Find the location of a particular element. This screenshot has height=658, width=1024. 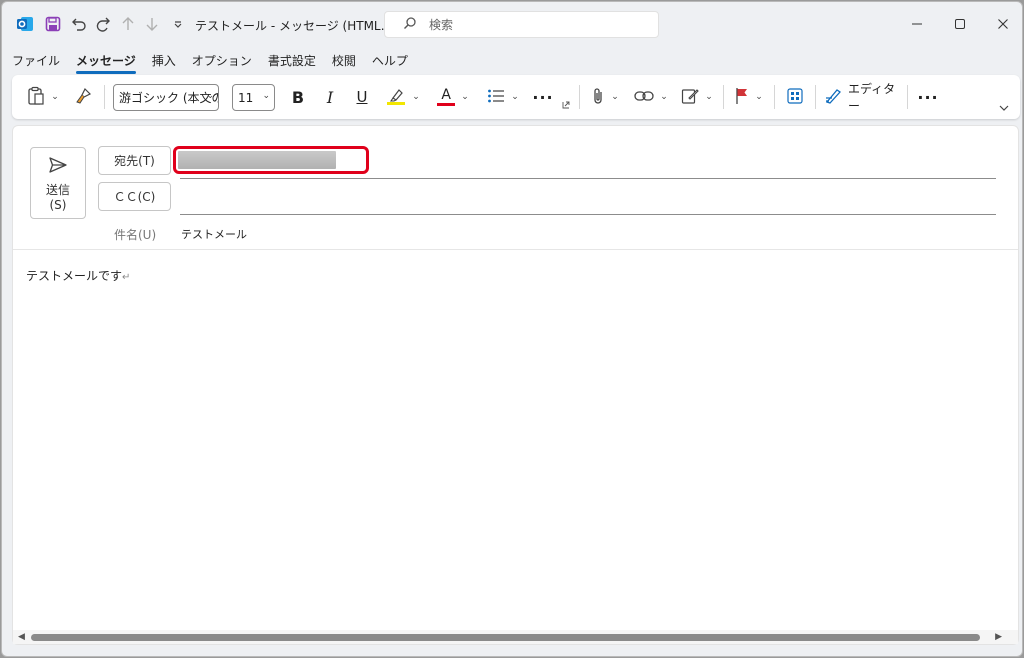

apps-grid-icon is located at coordinates (795, 97).